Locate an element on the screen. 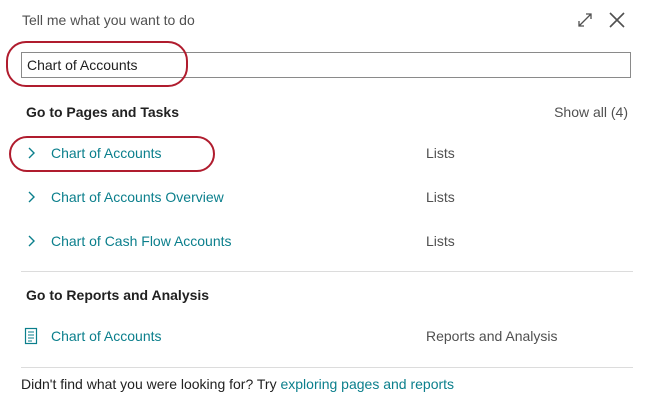 Image resolution: width=645 pixels, height=398 pixels. close-icon is located at coordinates (617, 20).